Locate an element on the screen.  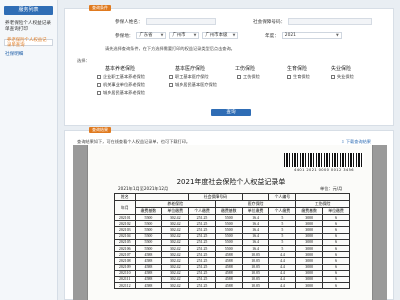
checkbox-label: 城乡居民基本养老保险 is located at coordinates (124, 92).